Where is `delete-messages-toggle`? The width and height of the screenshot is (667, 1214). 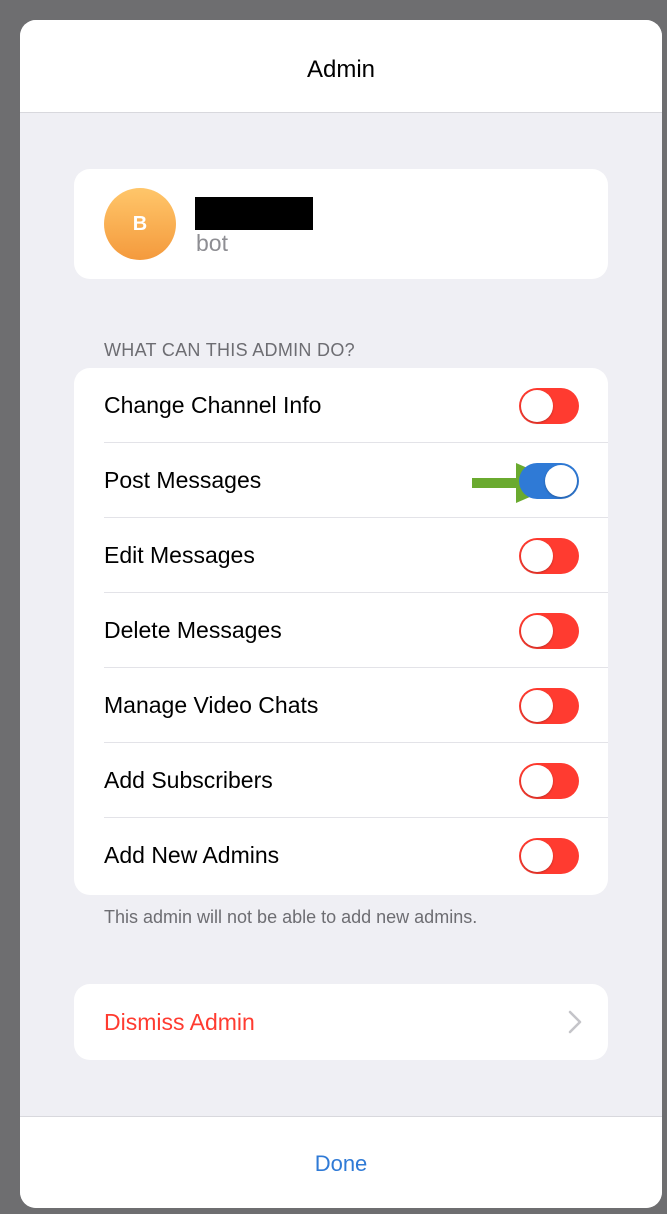
delete-messages-toggle is located at coordinates (549, 631).